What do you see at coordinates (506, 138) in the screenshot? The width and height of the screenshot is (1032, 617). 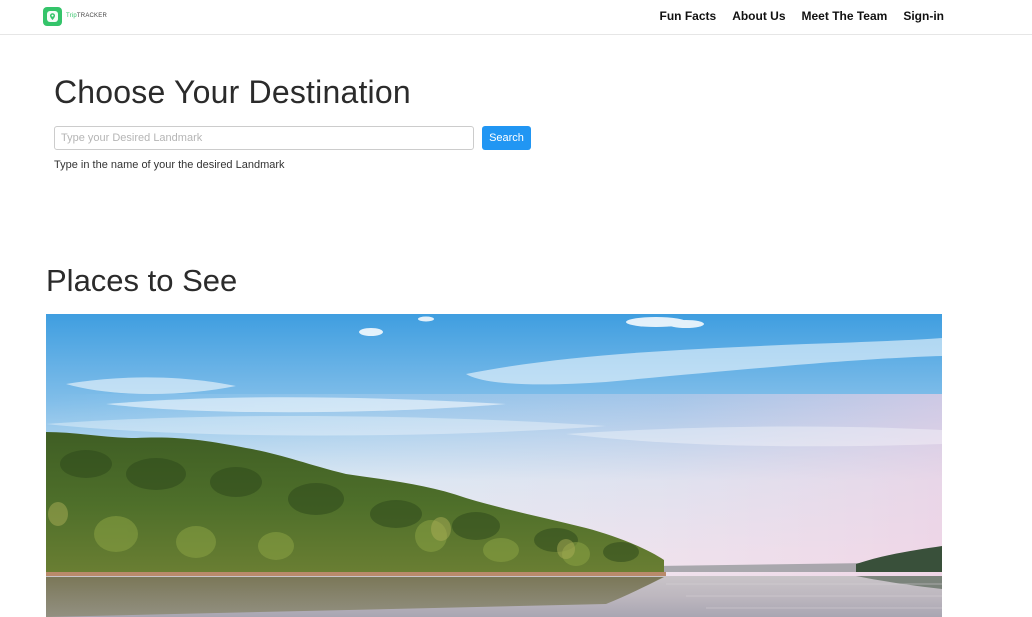 I see `search-button: Search` at bounding box center [506, 138].